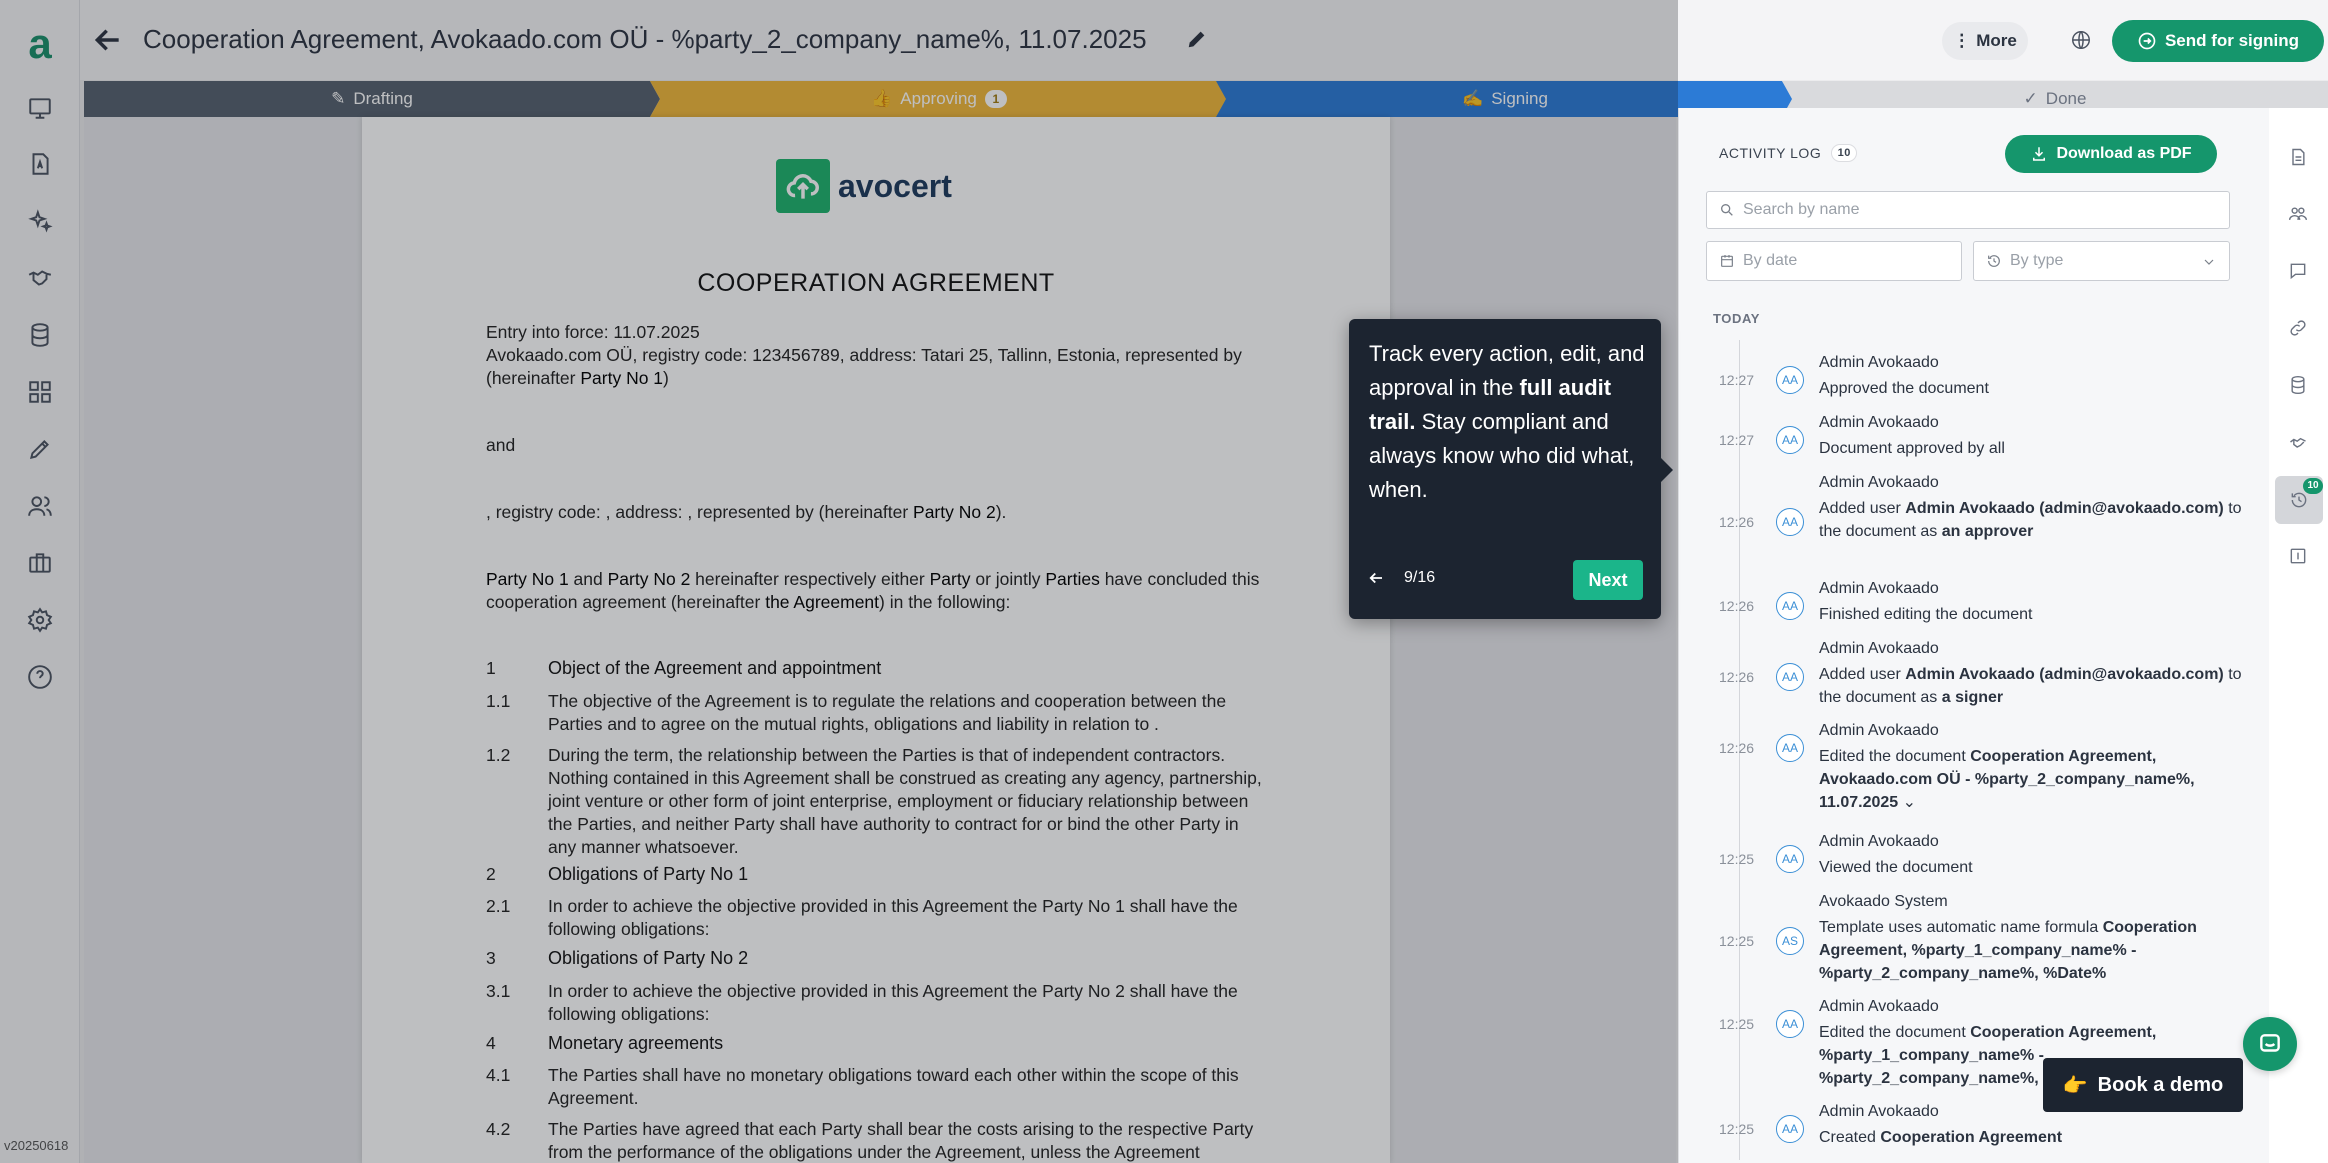  What do you see at coordinates (2111, 154) in the screenshot?
I see `download-pdf-button: Download as PDF` at bounding box center [2111, 154].